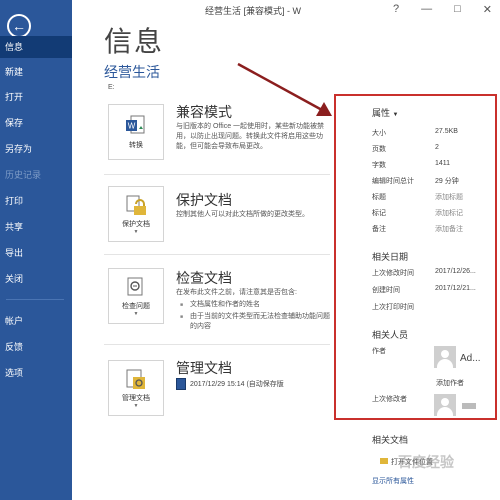 The height and width of the screenshot is (500, 500). What do you see at coordinates (284, 89) in the screenshot?
I see `annotation-arrow` at bounding box center [284, 89].